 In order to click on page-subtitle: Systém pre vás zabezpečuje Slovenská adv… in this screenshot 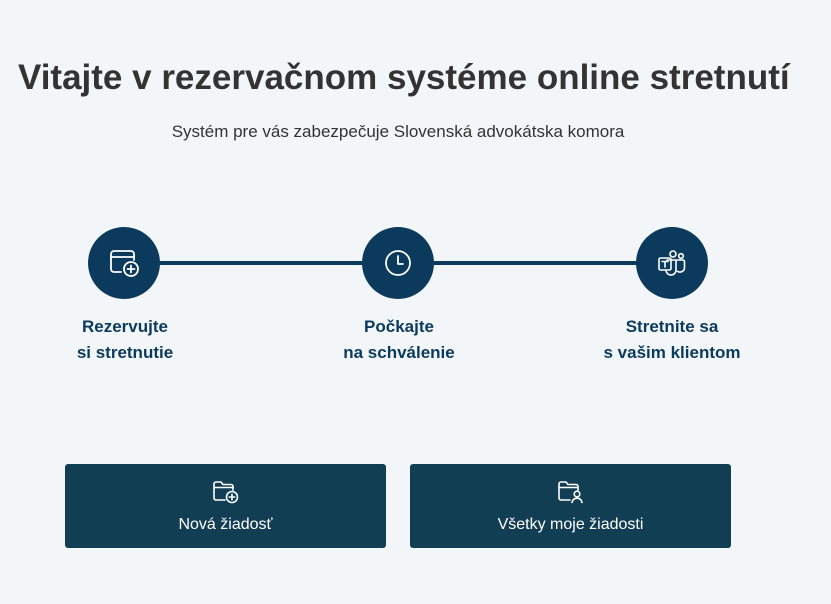, I will do `click(398, 131)`.